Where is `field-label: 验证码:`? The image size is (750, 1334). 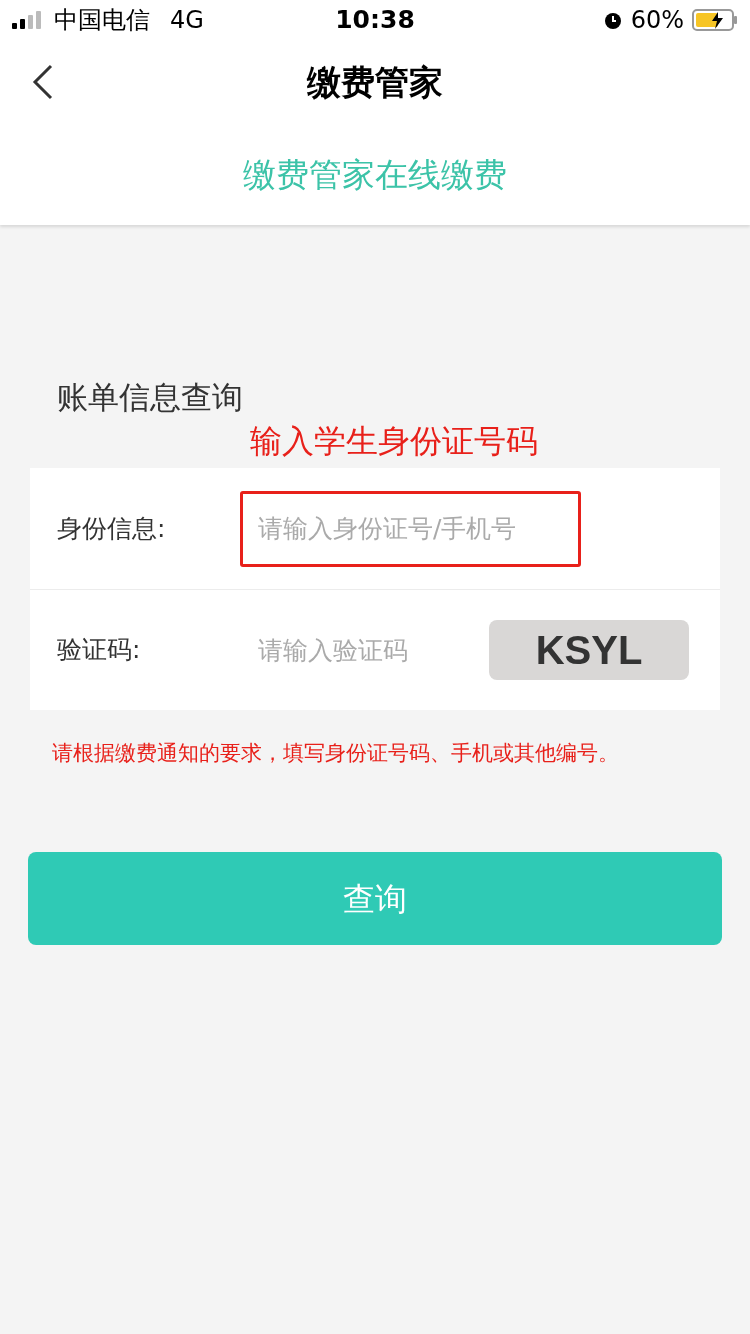 field-label: 验证码: is located at coordinates (99, 650).